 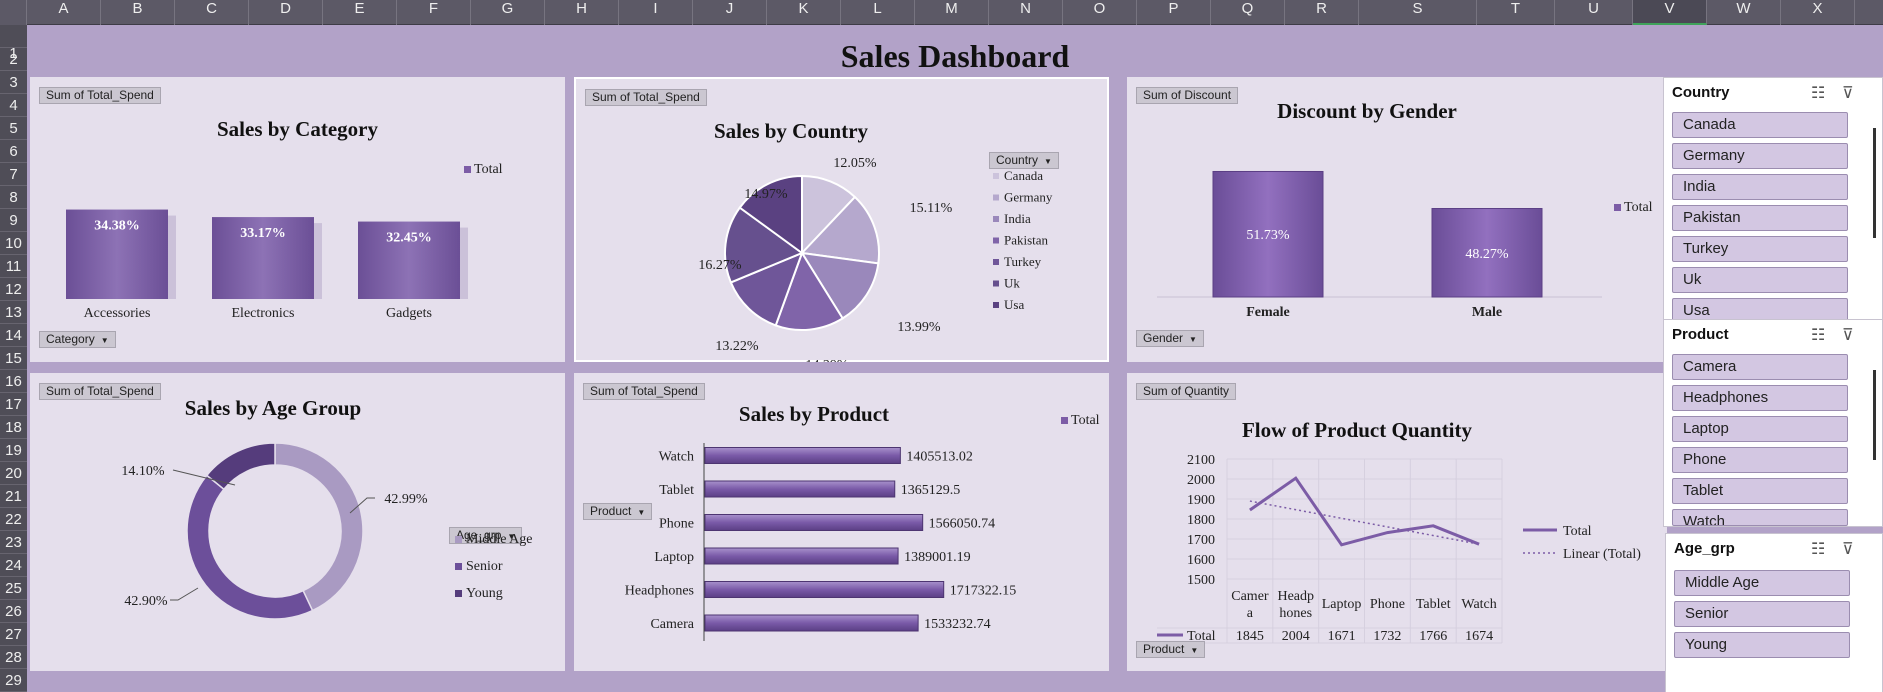 I want to click on column-header-E: E, so click(x=360, y=12).